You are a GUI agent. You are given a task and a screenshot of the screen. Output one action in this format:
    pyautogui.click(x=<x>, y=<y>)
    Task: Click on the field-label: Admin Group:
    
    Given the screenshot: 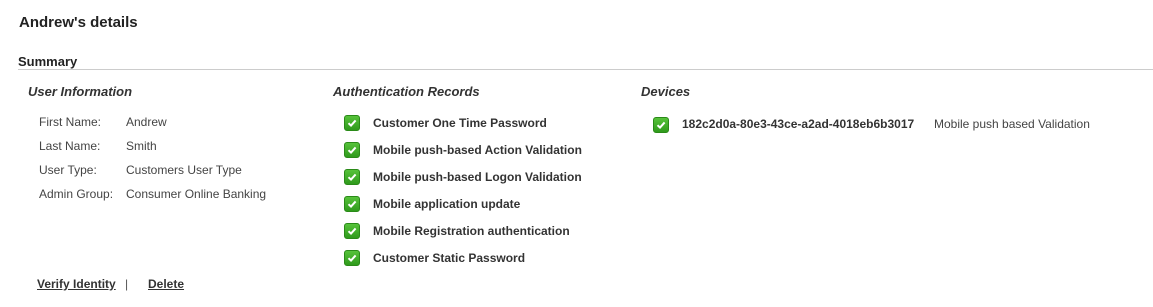 What is the action you would take?
    pyautogui.click(x=76, y=194)
    